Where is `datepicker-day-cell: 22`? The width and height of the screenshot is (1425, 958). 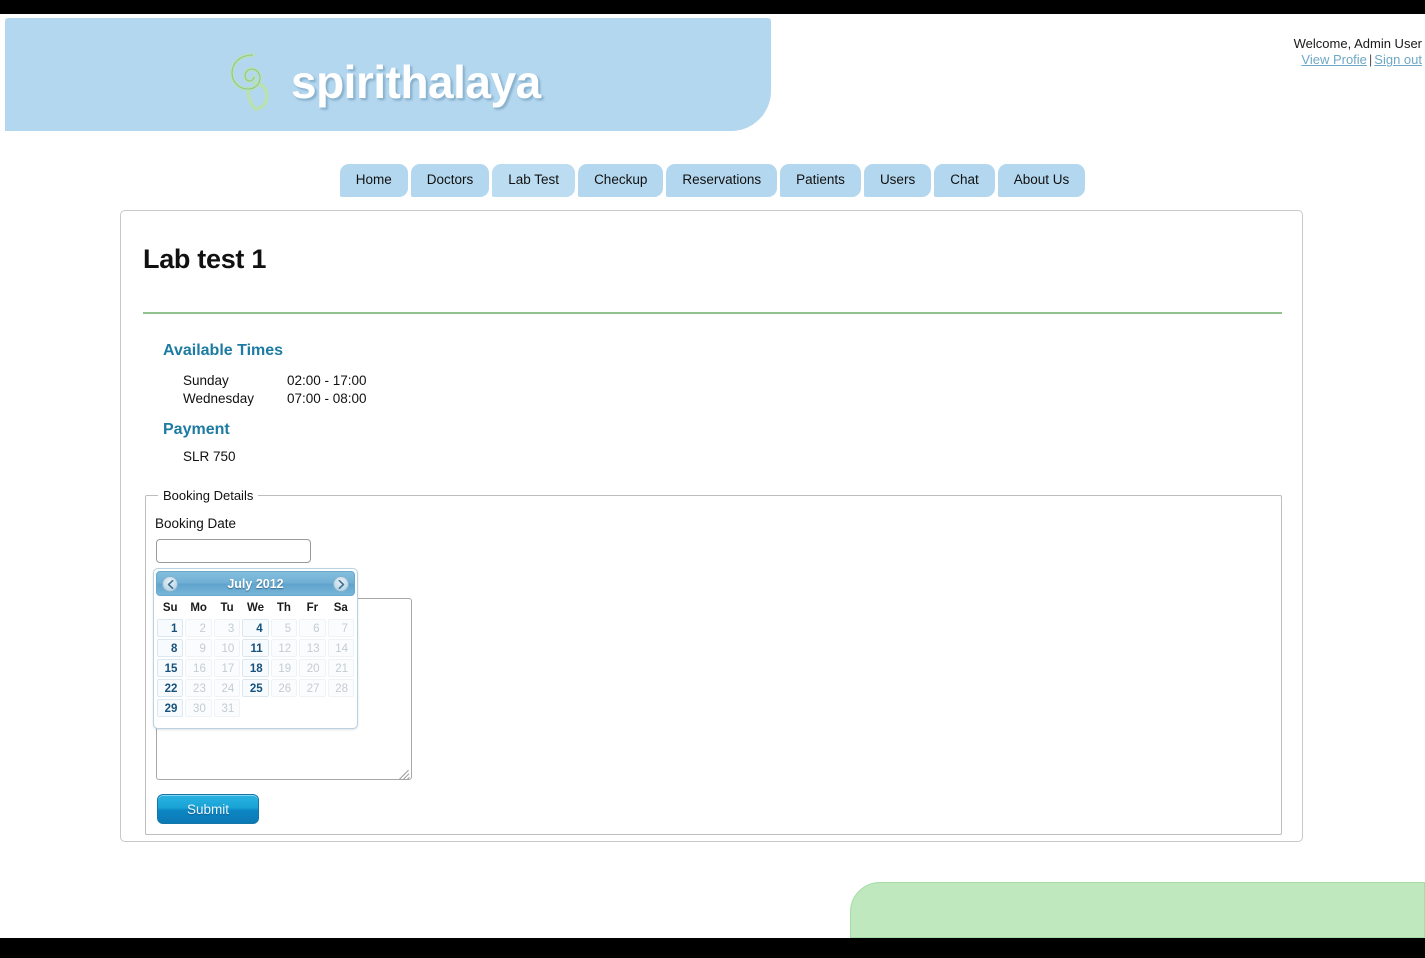 datepicker-day-cell: 22 is located at coordinates (170, 688).